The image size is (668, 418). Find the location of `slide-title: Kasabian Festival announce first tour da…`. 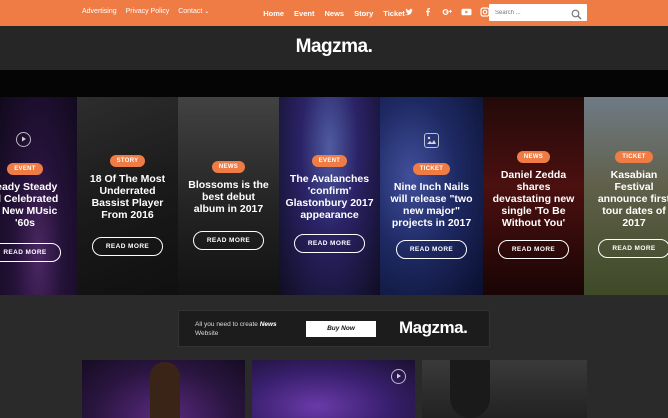

slide-title: Kasabian Festival announce first tour da… is located at coordinates (626, 199).